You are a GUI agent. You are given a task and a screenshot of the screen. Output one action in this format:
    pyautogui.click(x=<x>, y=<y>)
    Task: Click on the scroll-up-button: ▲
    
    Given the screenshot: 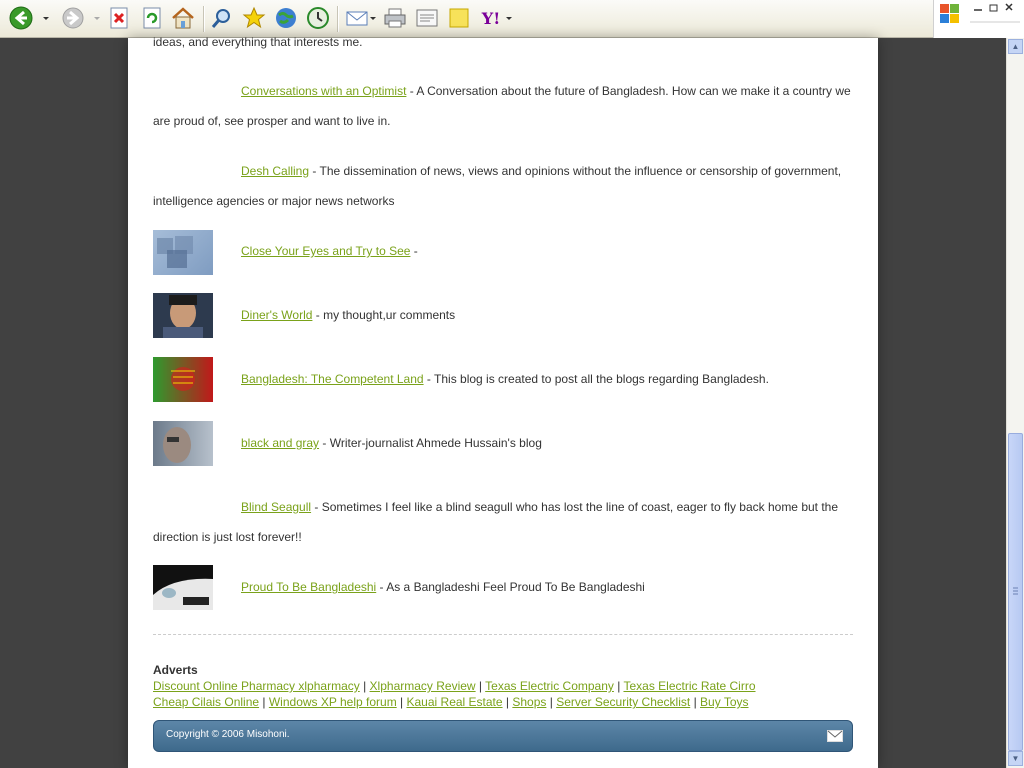 What is the action you would take?
    pyautogui.click(x=1015, y=46)
    